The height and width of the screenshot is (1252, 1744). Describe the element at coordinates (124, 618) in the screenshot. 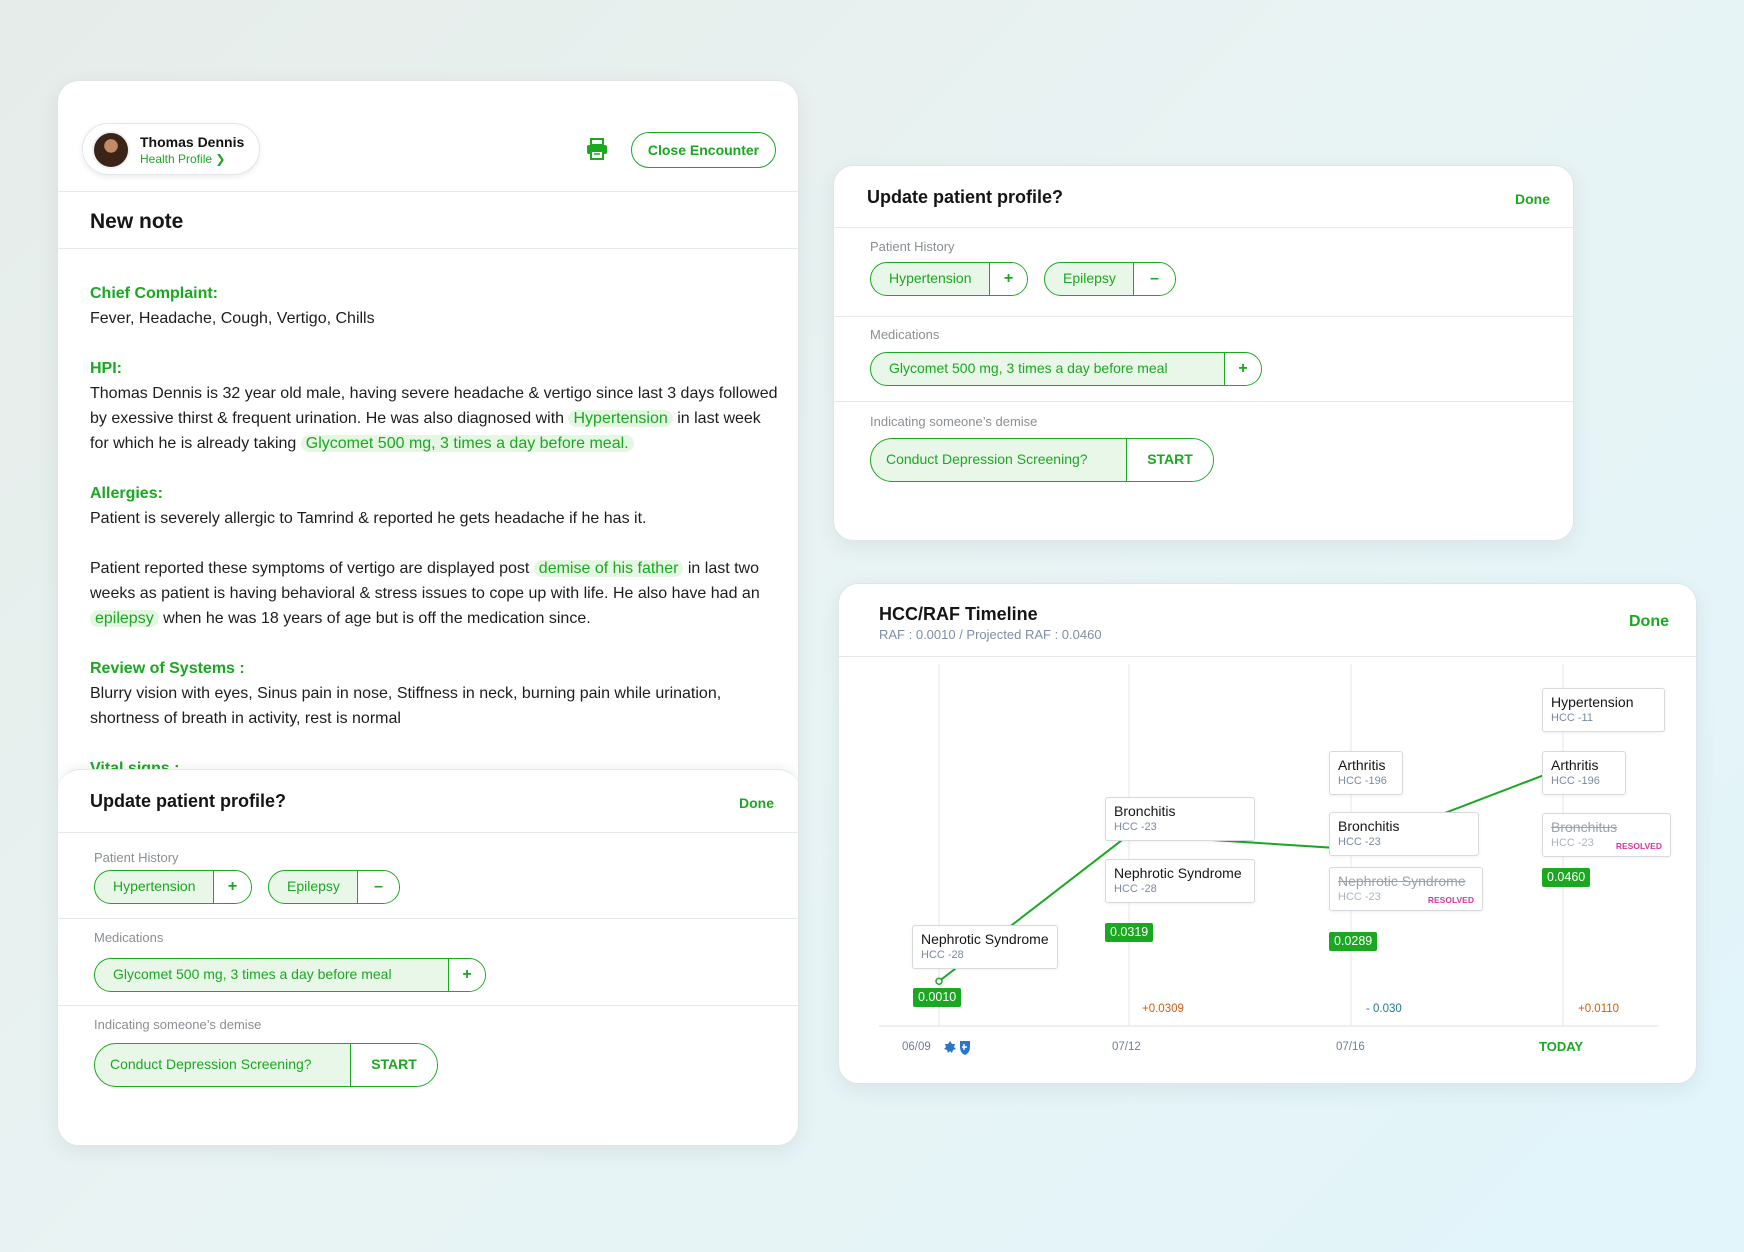

I see `highlight-epilepsy: epilepsy` at that location.